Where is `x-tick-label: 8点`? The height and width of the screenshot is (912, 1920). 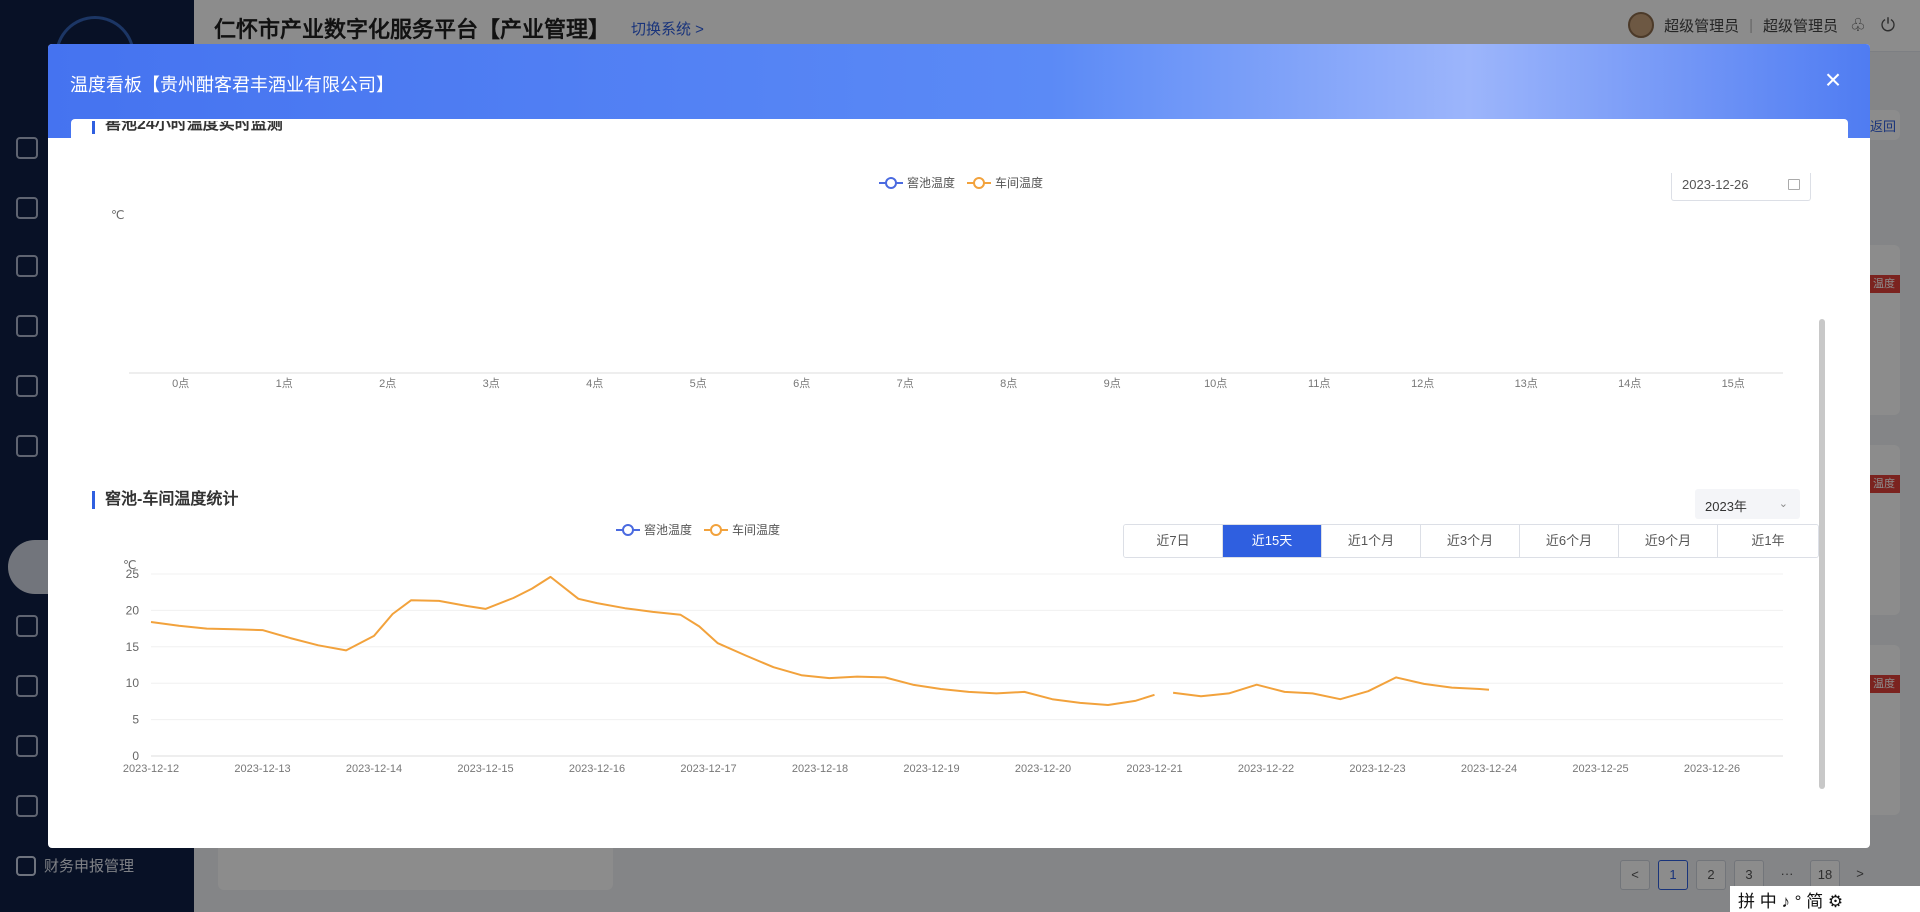
x-tick-label: 8点 is located at coordinates (1008, 383).